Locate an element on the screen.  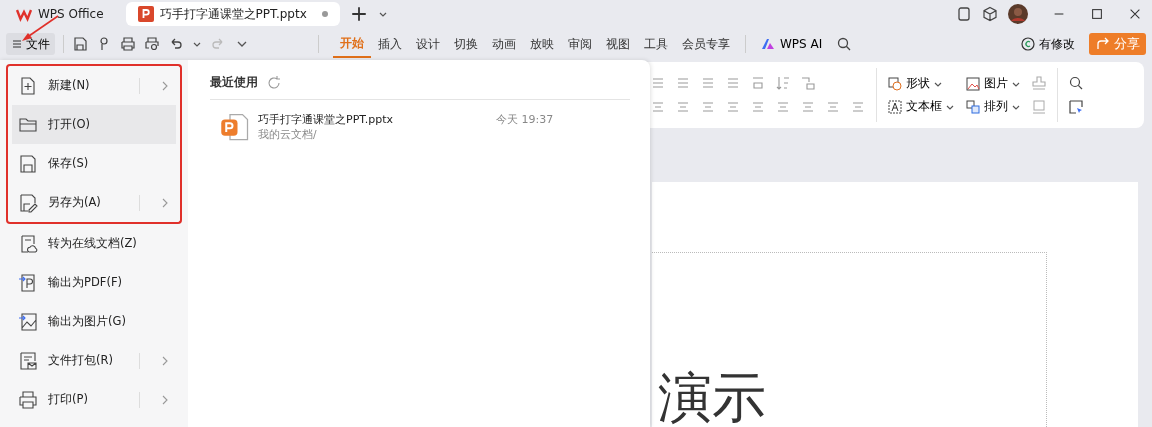
menu-item: 保存(S) is located at coordinates (94, 163).